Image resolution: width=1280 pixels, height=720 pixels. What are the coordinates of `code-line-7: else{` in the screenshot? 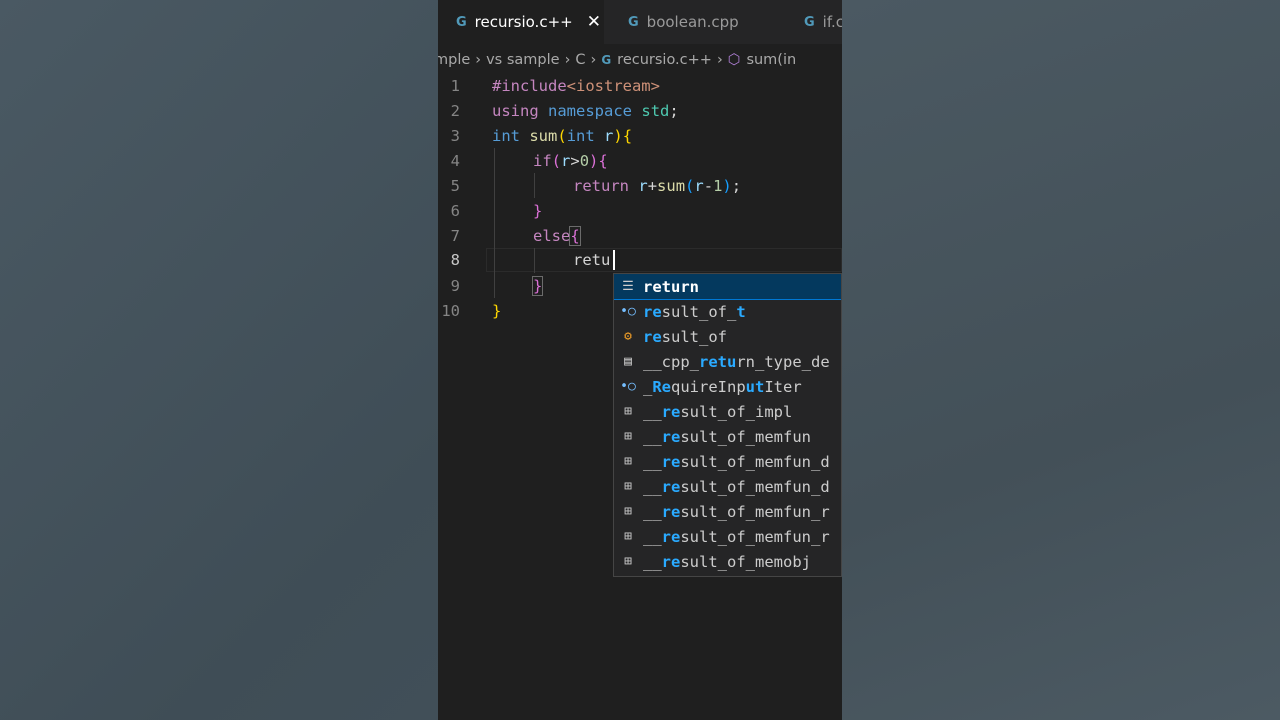 It's located at (557, 236).